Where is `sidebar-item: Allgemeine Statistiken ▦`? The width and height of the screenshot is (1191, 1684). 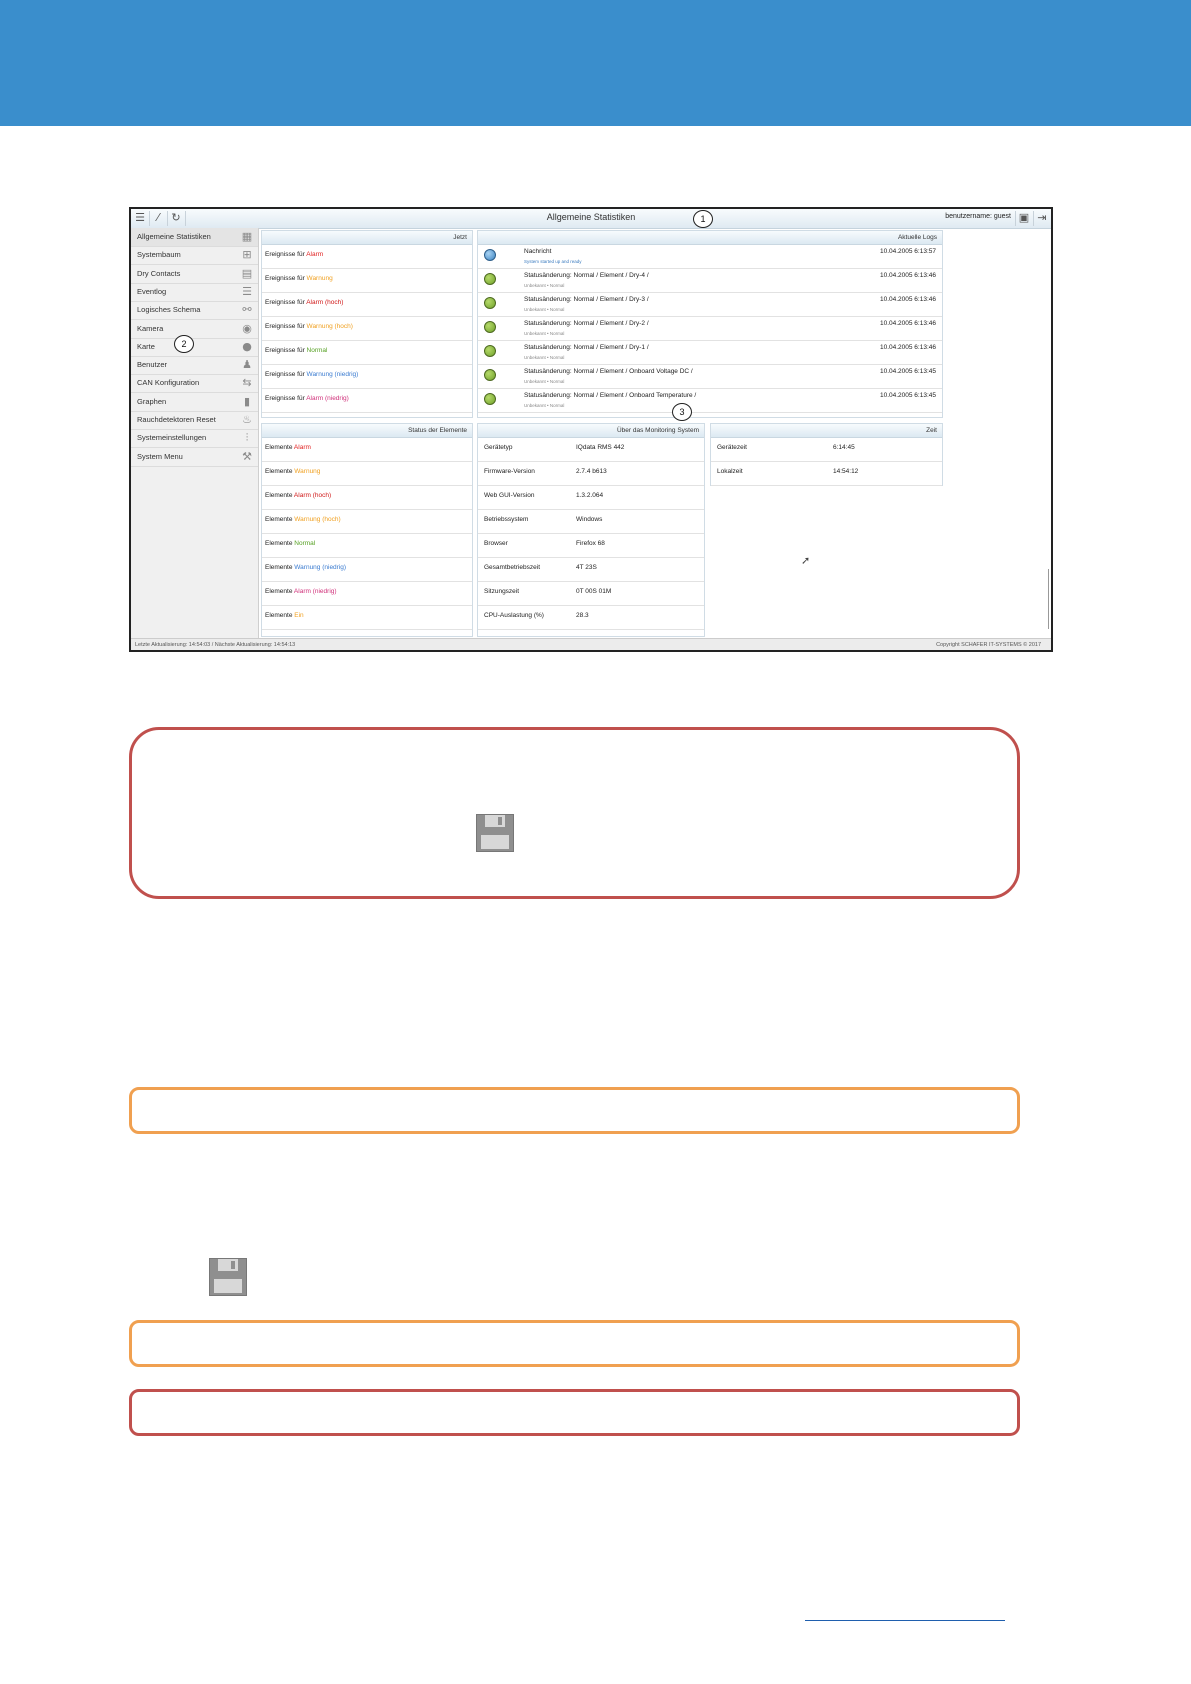
sidebar-item: Allgemeine Statistiken ▦ is located at coordinates (194, 237).